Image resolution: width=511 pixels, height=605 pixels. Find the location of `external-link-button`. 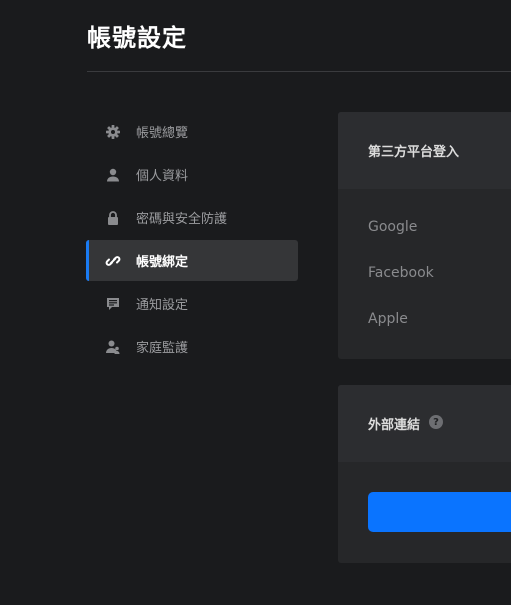

external-link-button is located at coordinates (439, 512).